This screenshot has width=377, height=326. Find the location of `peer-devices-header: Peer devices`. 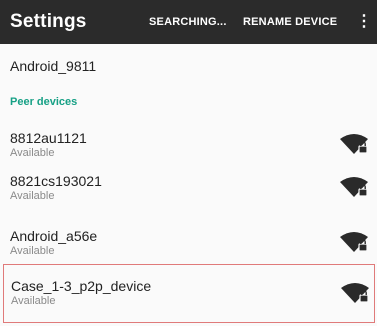

peer-devices-header: Peer devices is located at coordinates (44, 102).